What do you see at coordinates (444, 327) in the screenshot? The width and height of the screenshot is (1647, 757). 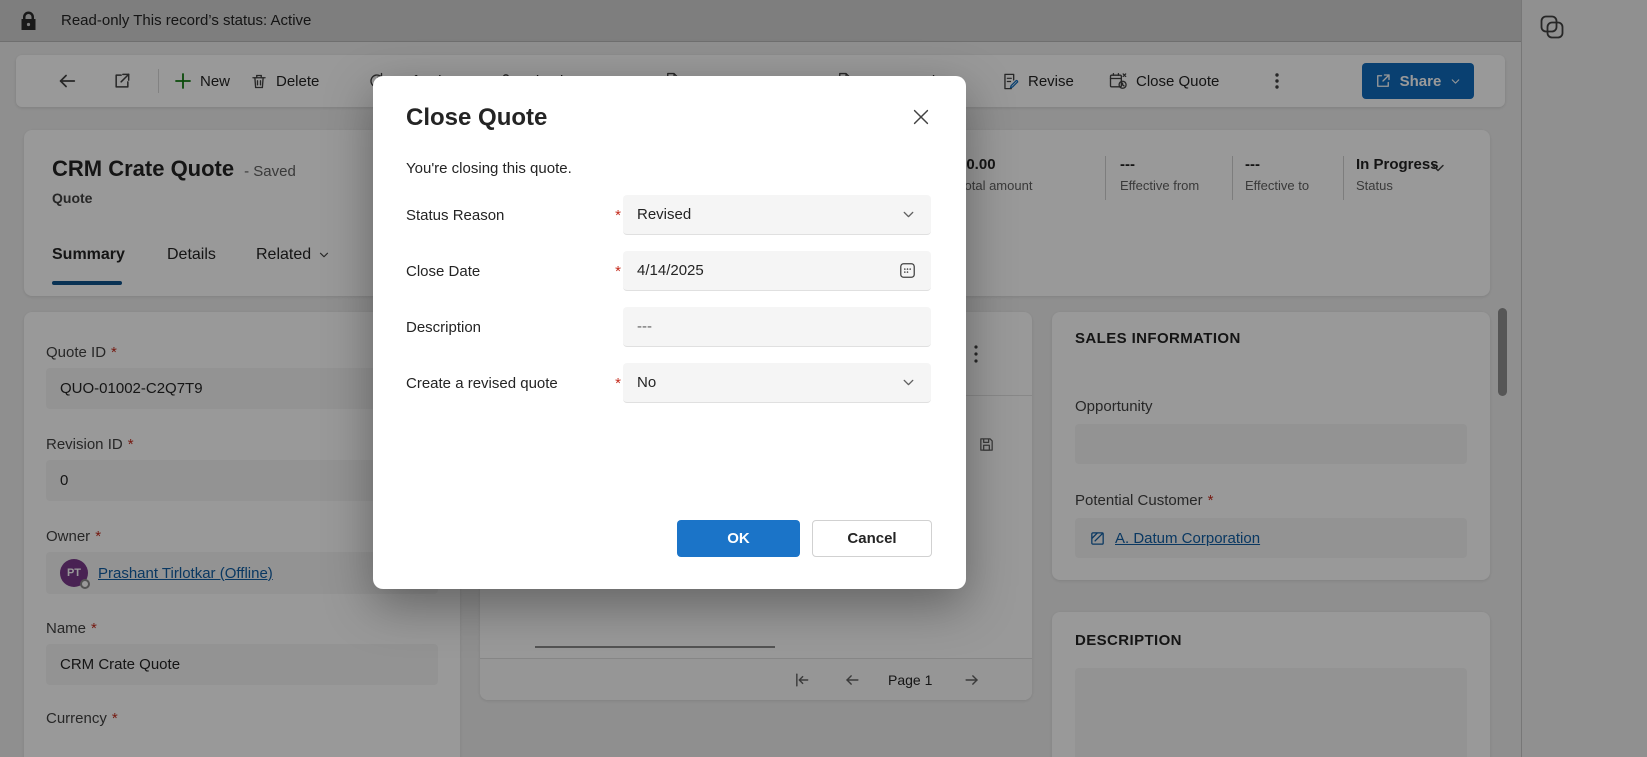 I see `description-label: Description` at bounding box center [444, 327].